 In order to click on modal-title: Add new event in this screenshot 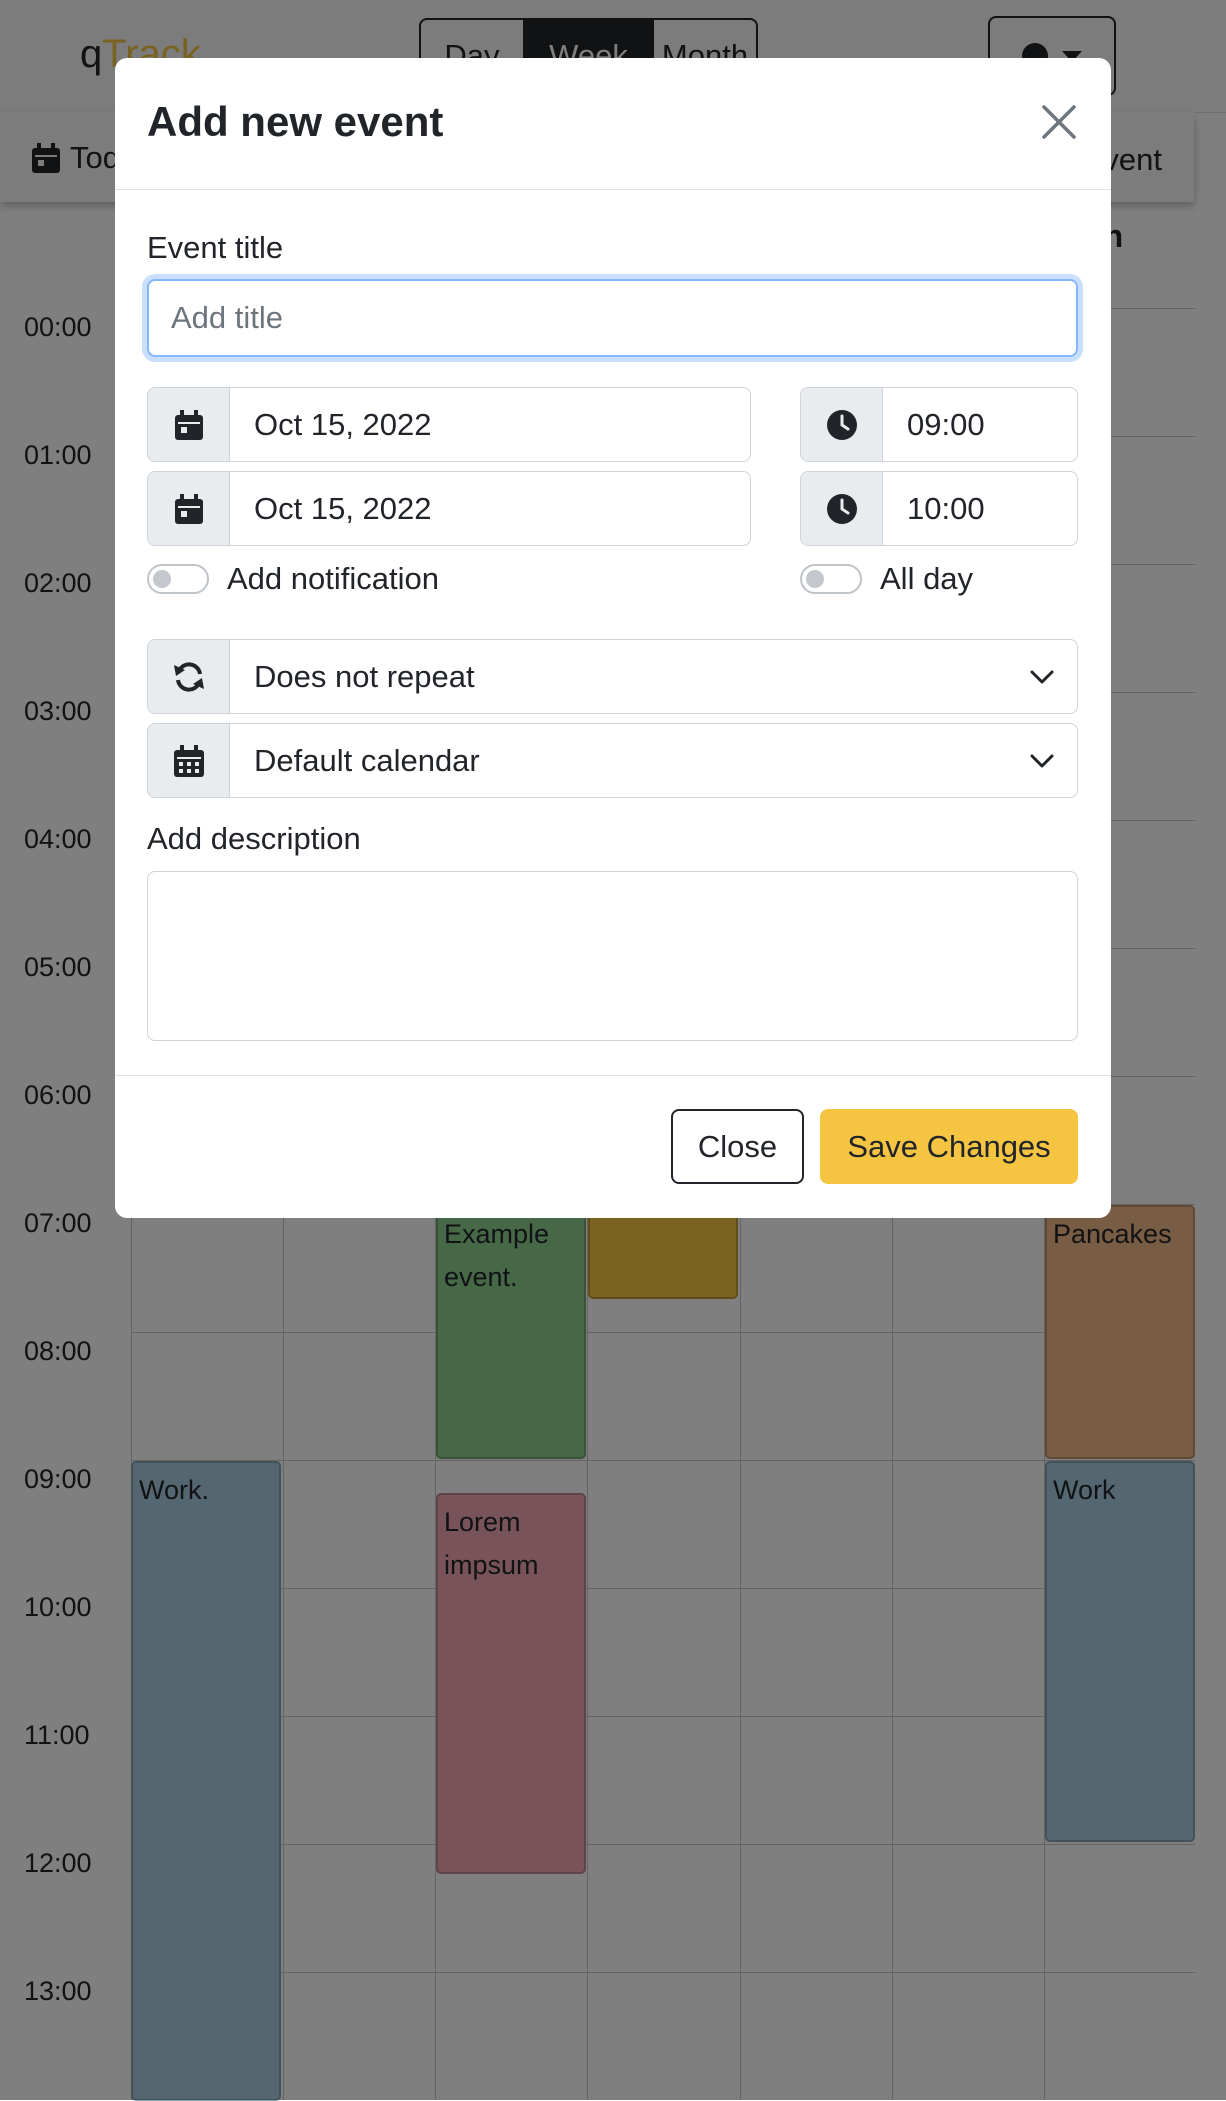, I will do `click(295, 121)`.